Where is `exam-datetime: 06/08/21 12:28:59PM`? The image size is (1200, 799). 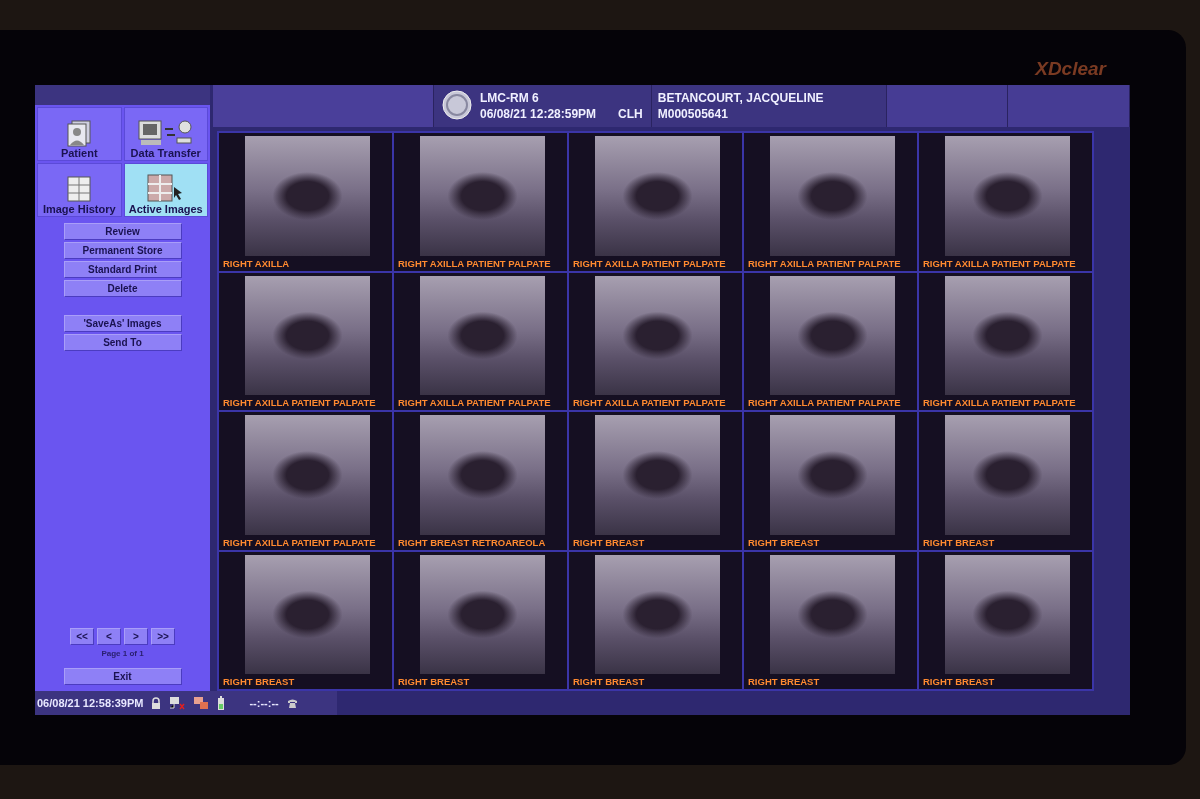
exam-datetime: 06/08/21 12:28:59PM is located at coordinates (538, 114).